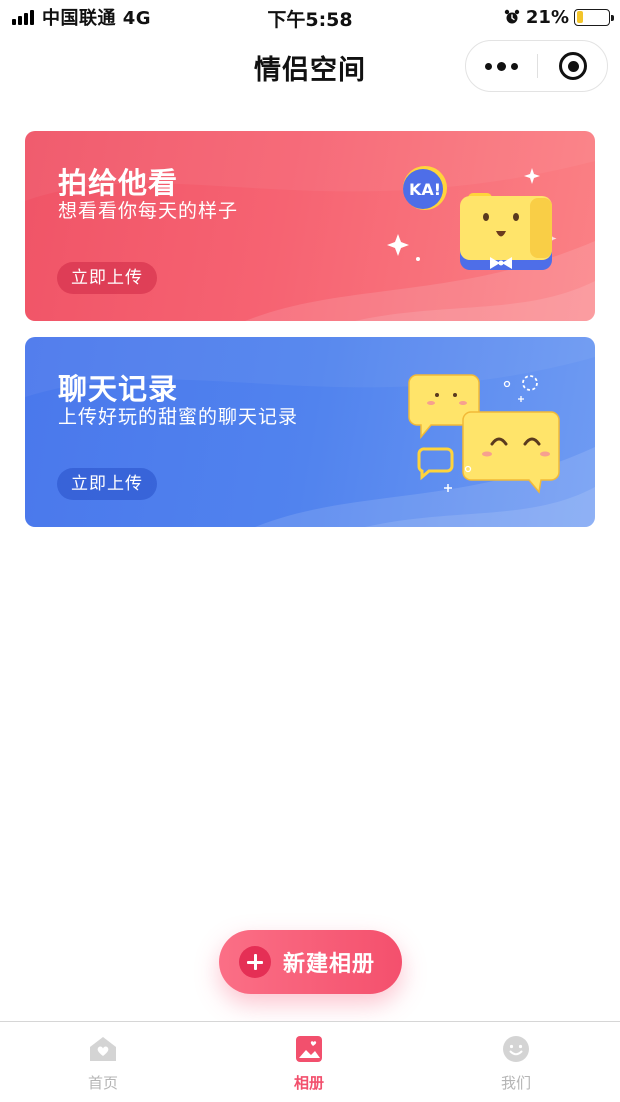 Image resolution: width=620 pixels, height=1102 pixels. I want to click on tab-album: 相册, so click(309, 1062).